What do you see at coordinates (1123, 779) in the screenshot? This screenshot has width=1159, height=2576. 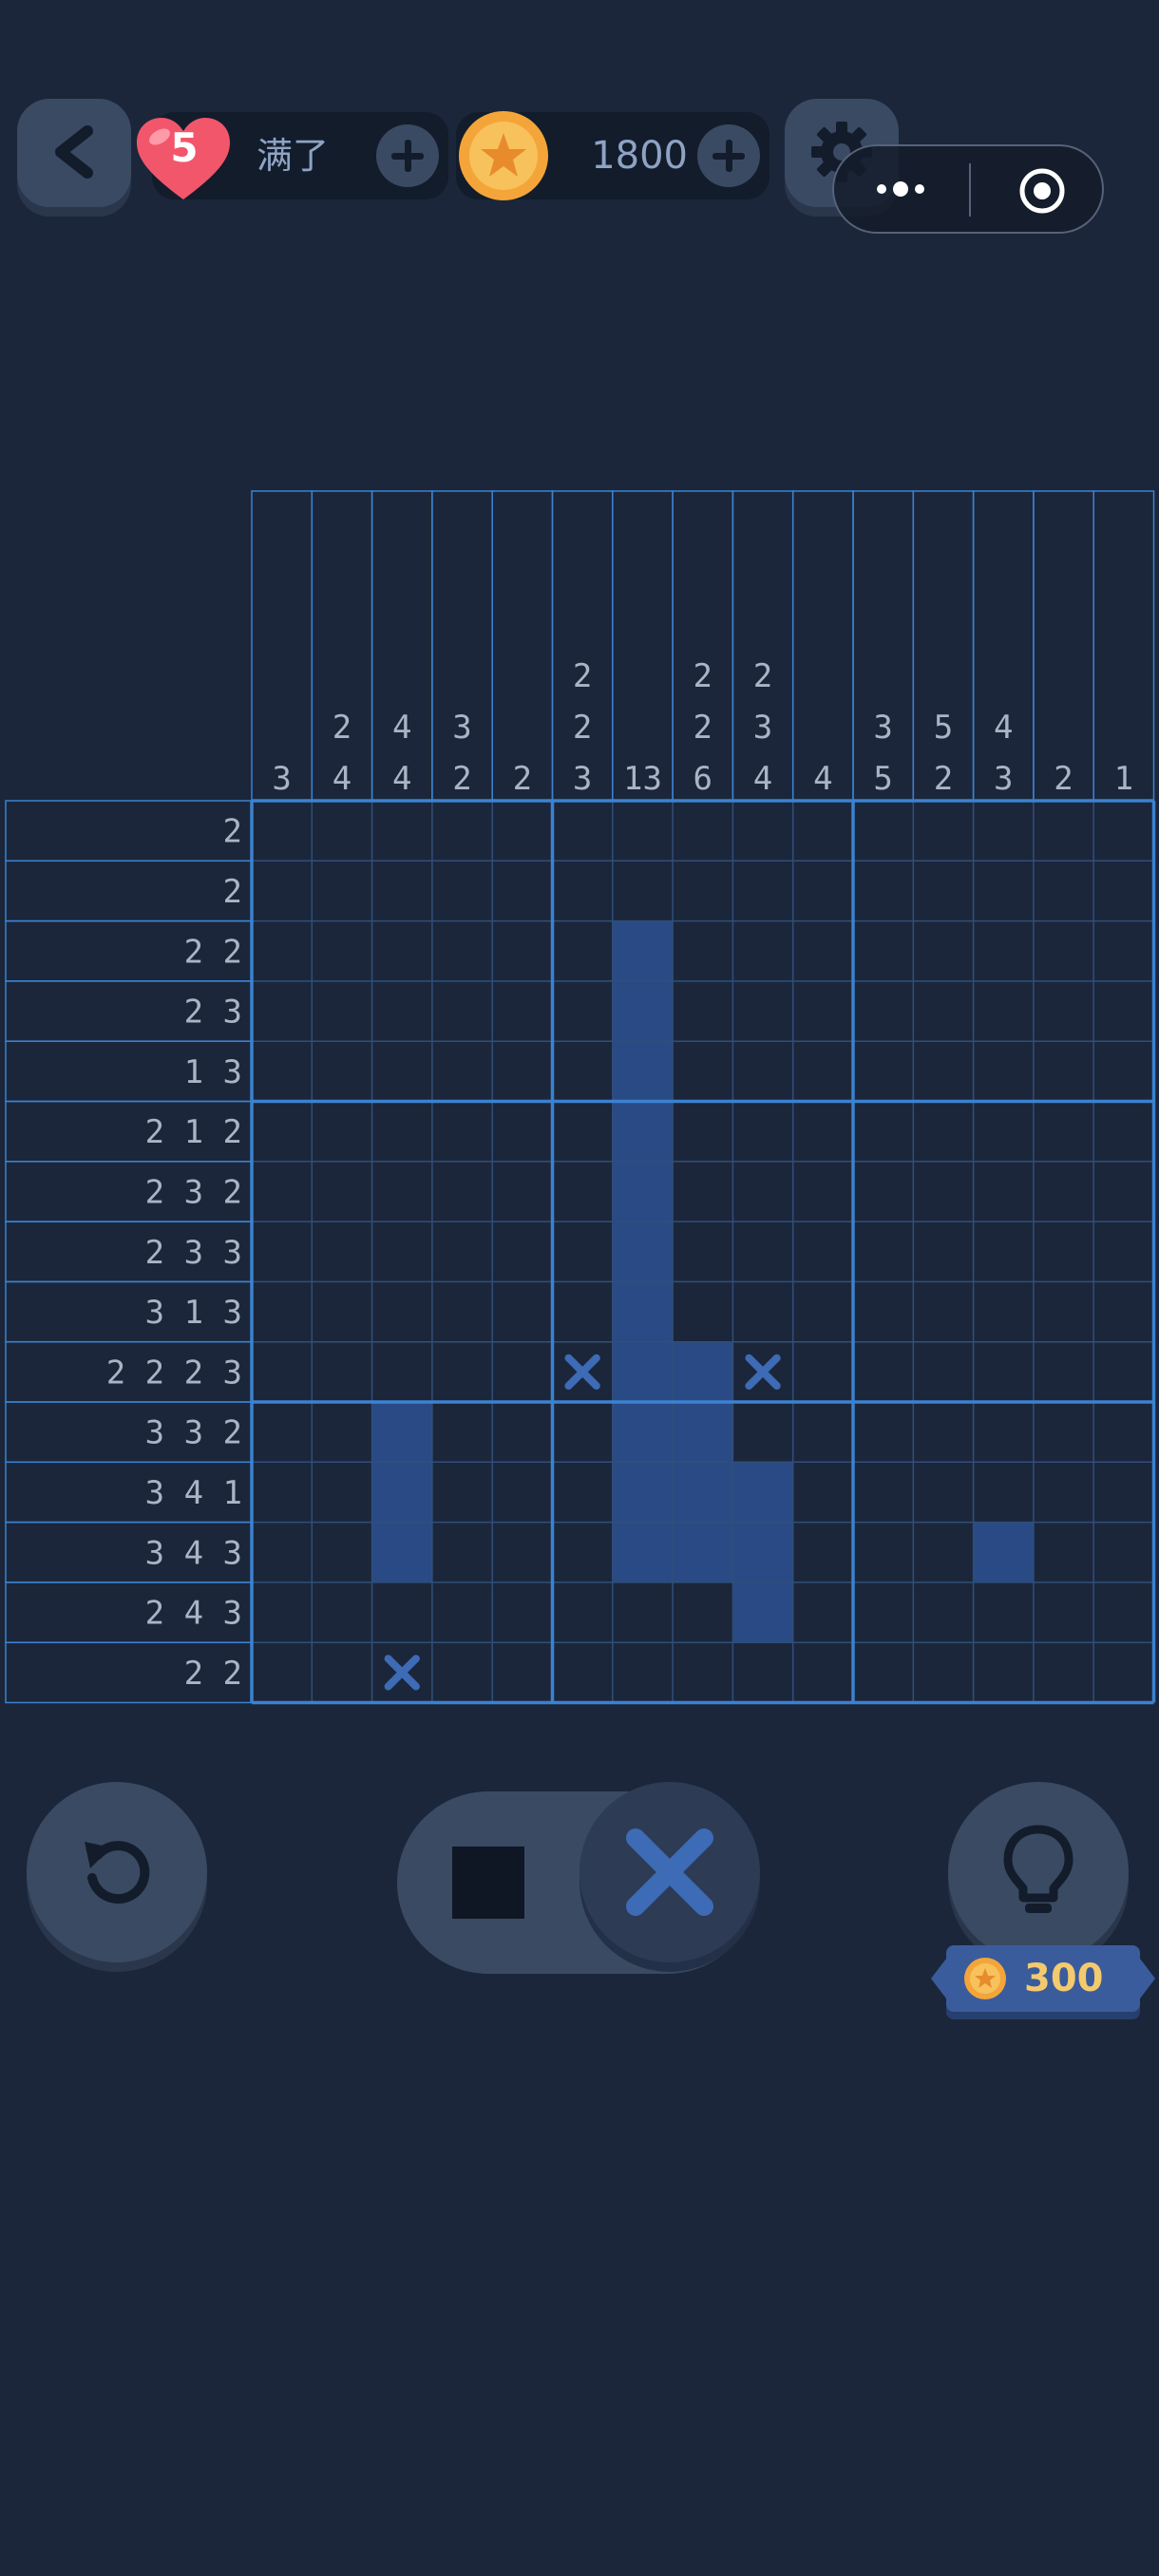 I see `column-clue-number: 1` at bounding box center [1123, 779].